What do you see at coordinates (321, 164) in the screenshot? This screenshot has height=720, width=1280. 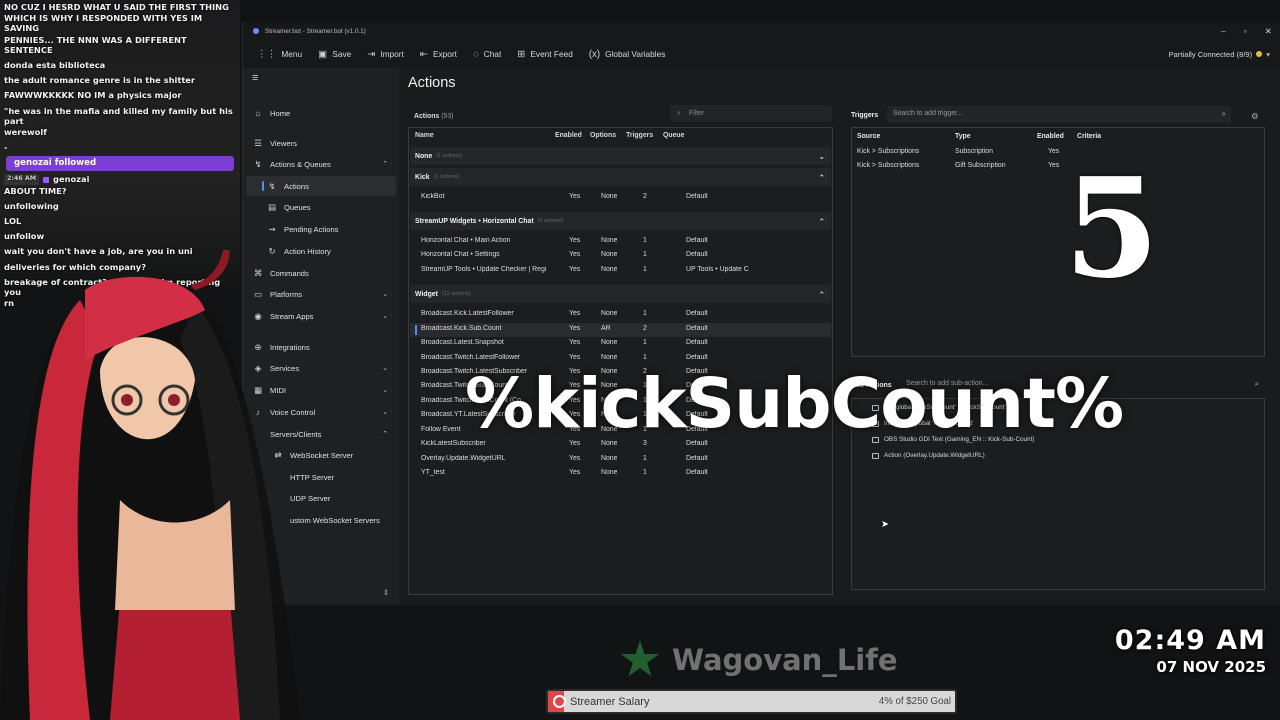 I see `sidebar-item-actions-queues: ↯ Actions & Queues ⌃` at bounding box center [321, 164].